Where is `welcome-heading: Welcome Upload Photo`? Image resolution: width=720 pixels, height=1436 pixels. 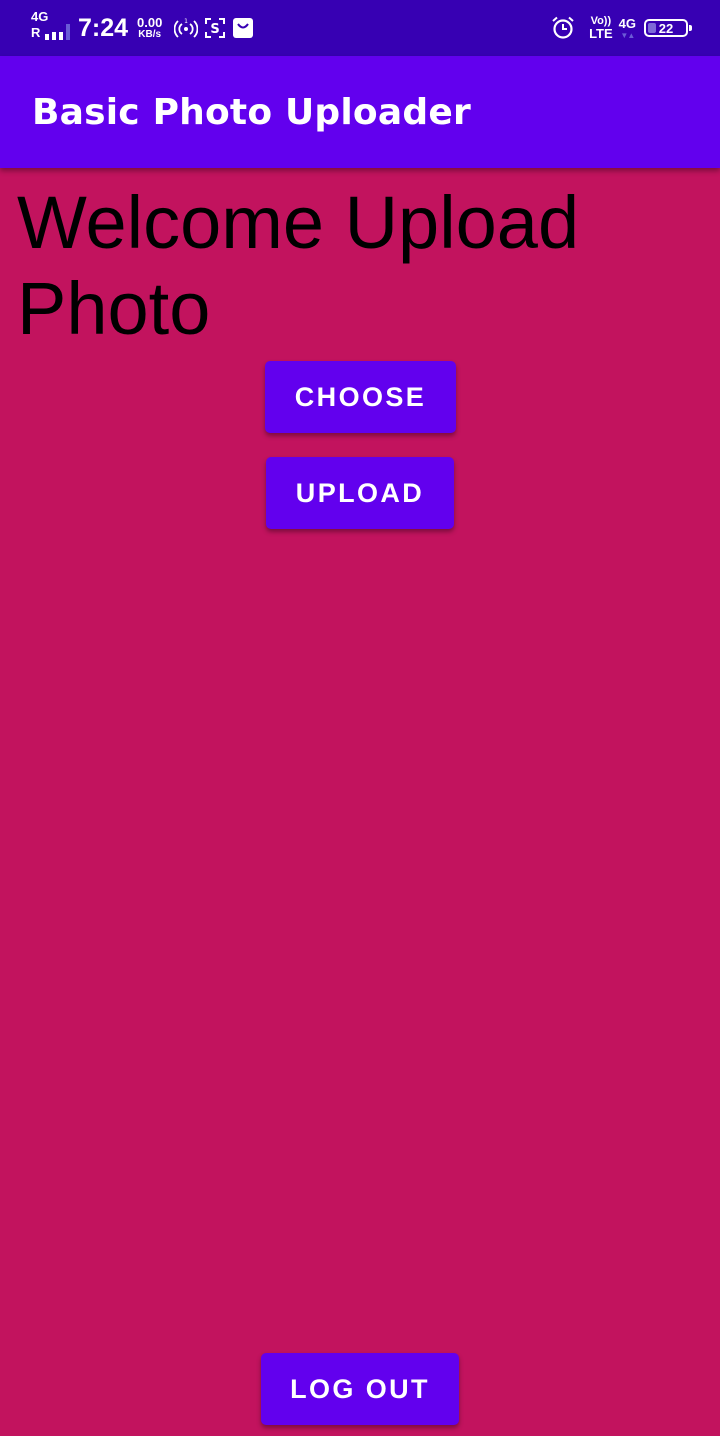
welcome-heading: Welcome Upload Photo is located at coordinates (298, 265).